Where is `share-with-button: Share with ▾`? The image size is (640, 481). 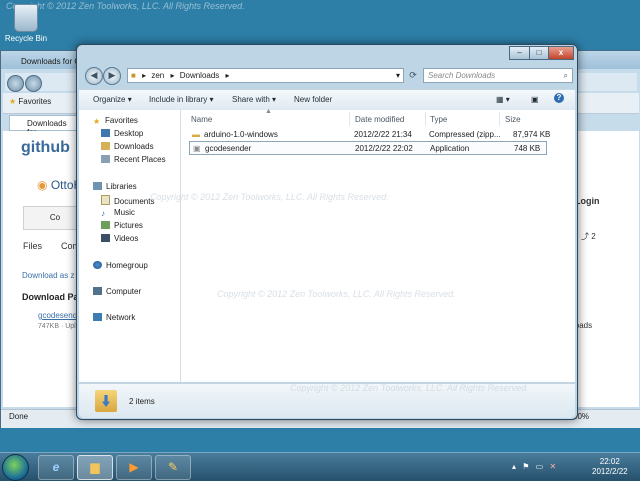 share-with-button: Share with ▾ is located at coordinates (254, 99).